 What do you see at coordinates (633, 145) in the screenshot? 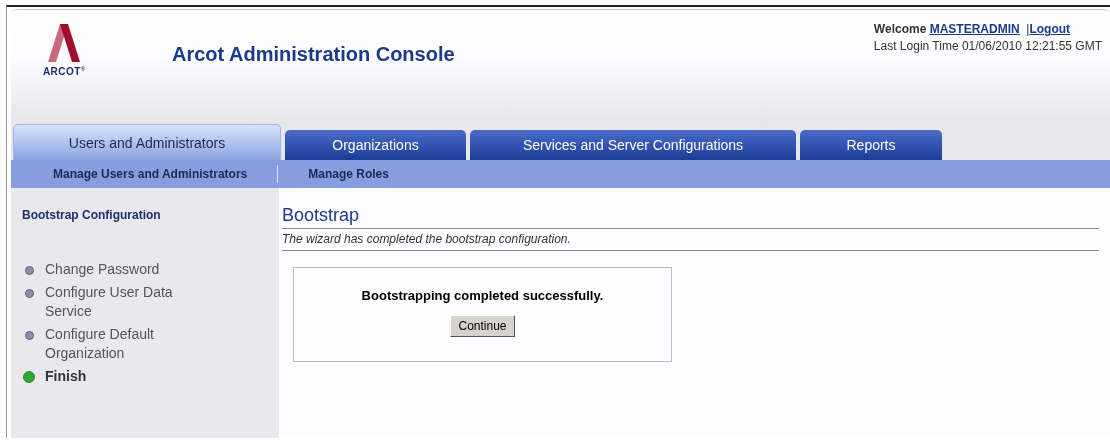
I see `nav-tab: Services and Server Configurations` at bounding box center [633, 145].